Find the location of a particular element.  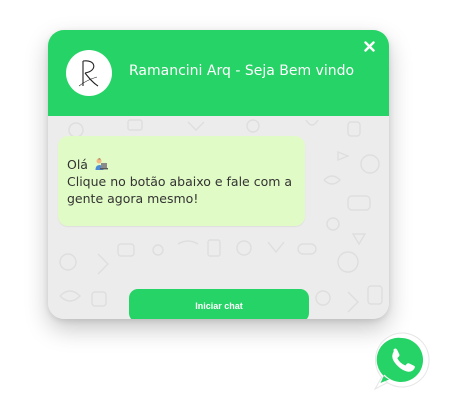

message-line-3: gente agora mesmo! is located at coordinates (133, 198).